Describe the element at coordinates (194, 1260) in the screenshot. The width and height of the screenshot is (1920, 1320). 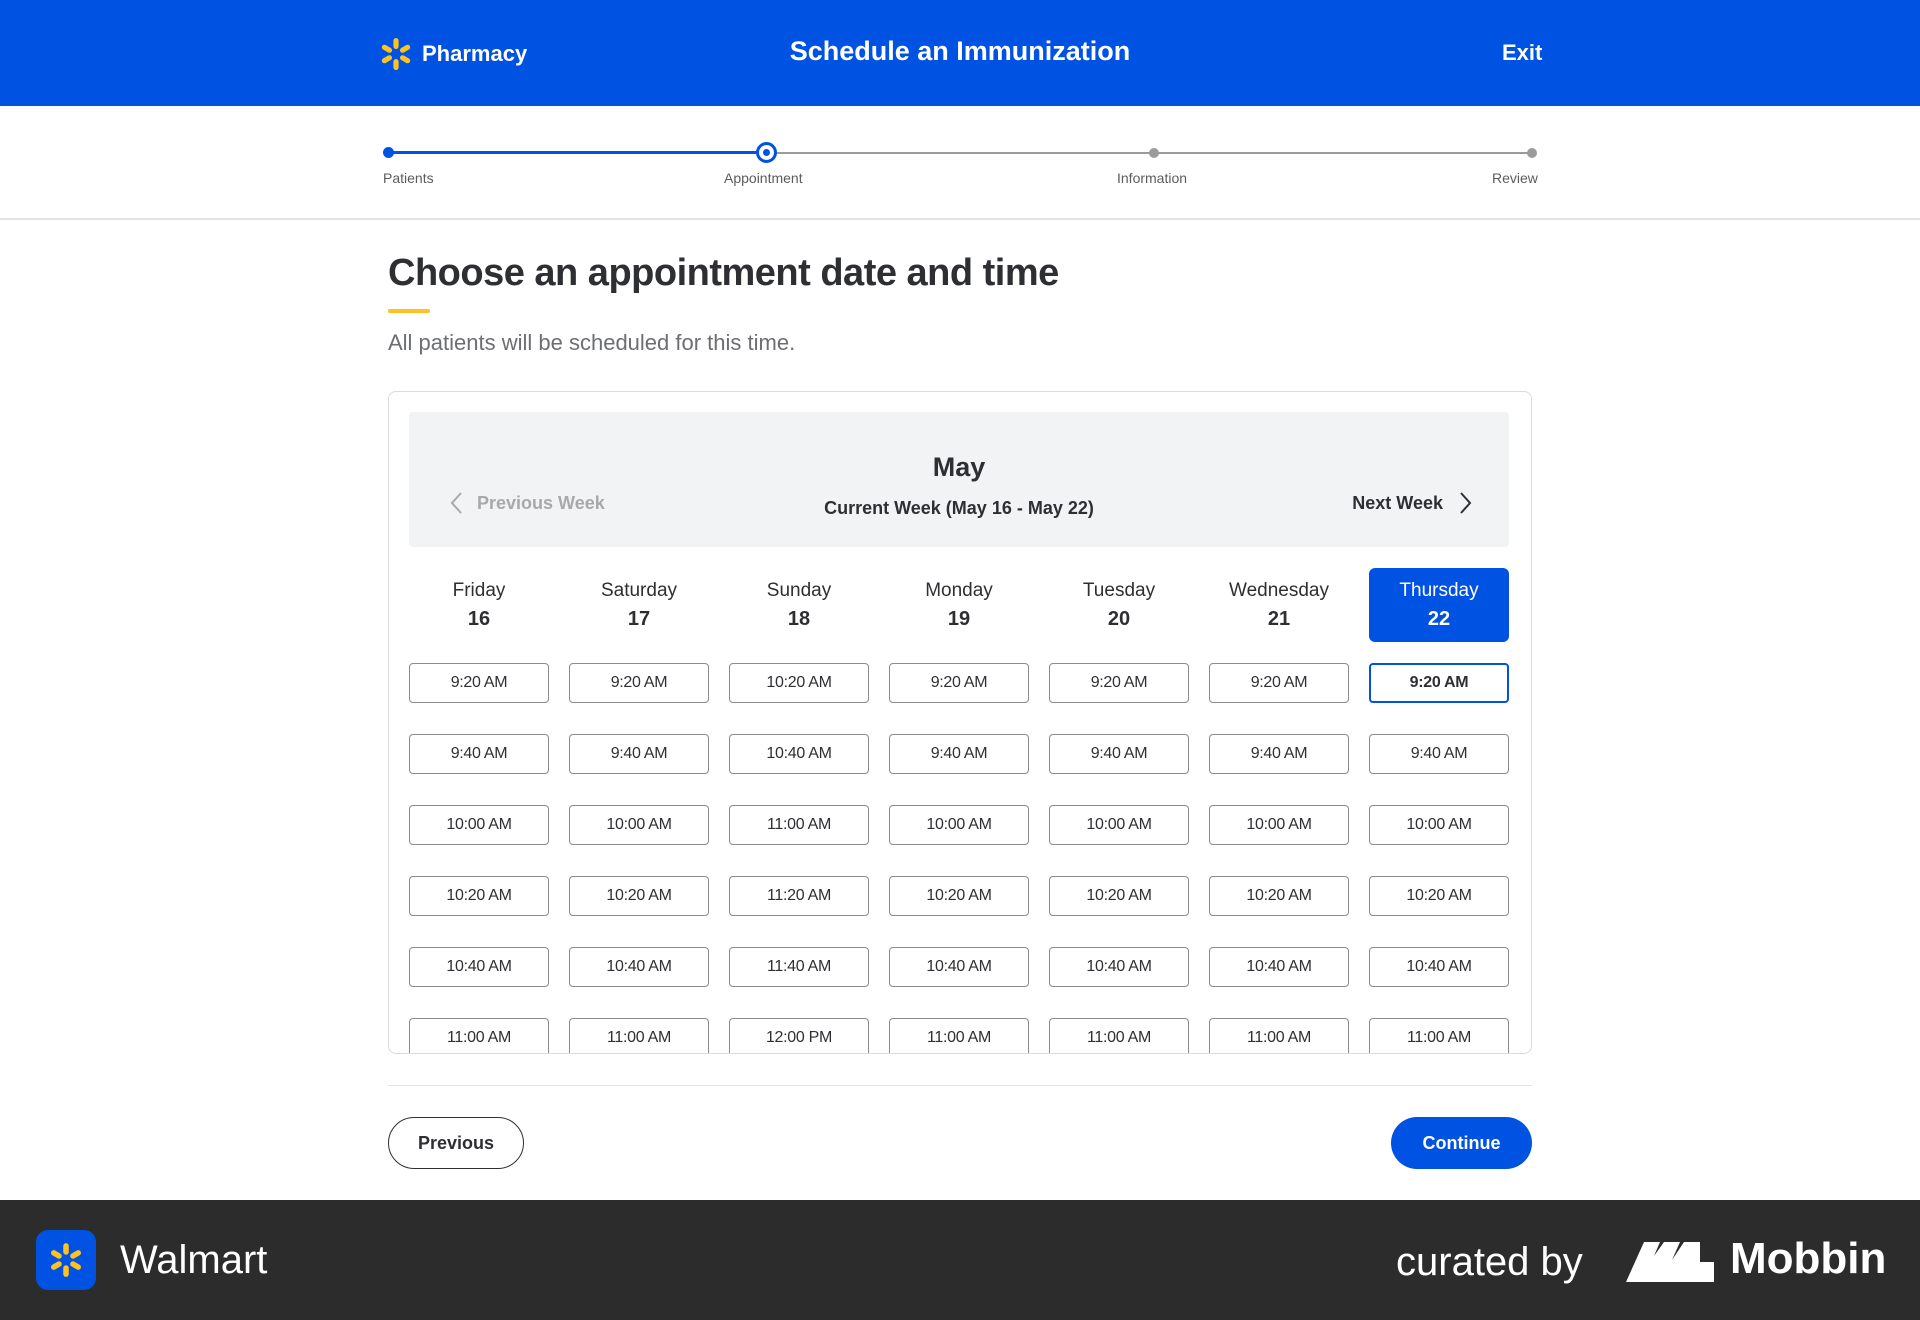
I see `app-name: Walmart` at that location.